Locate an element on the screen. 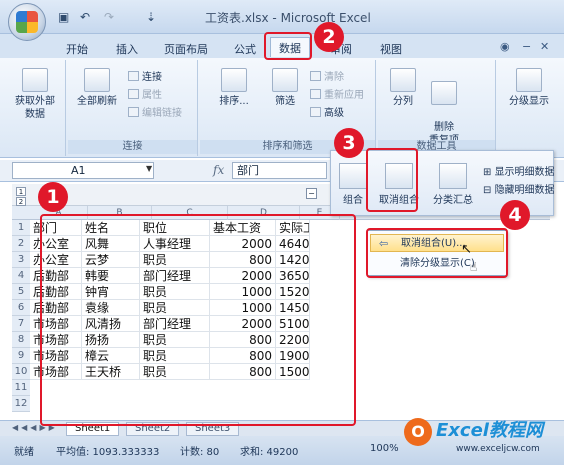 Image resolution: width=564 pixels, height=465 pixels. row-header: 3 is located at coordinates (21, 260).